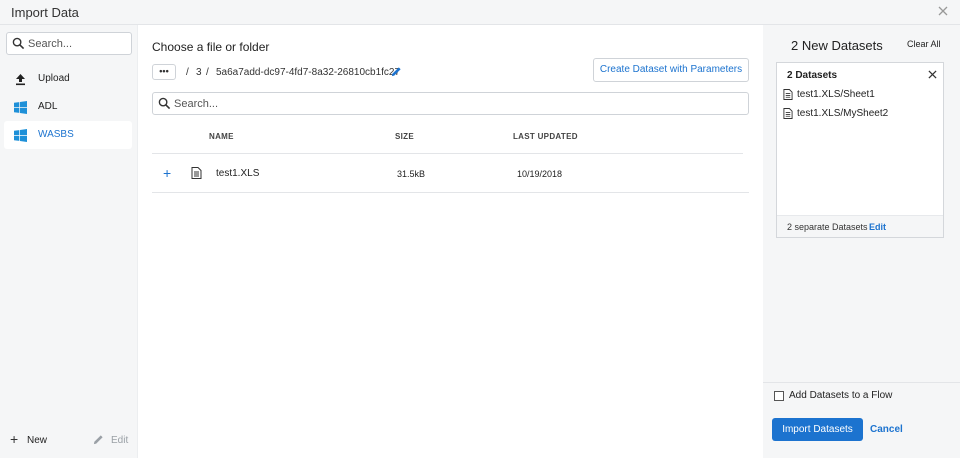  What do you see at coordinates (837, 45) in the screenshot?
I see `panel-title: 2 New Datasets` at bounding box center [837, 45].